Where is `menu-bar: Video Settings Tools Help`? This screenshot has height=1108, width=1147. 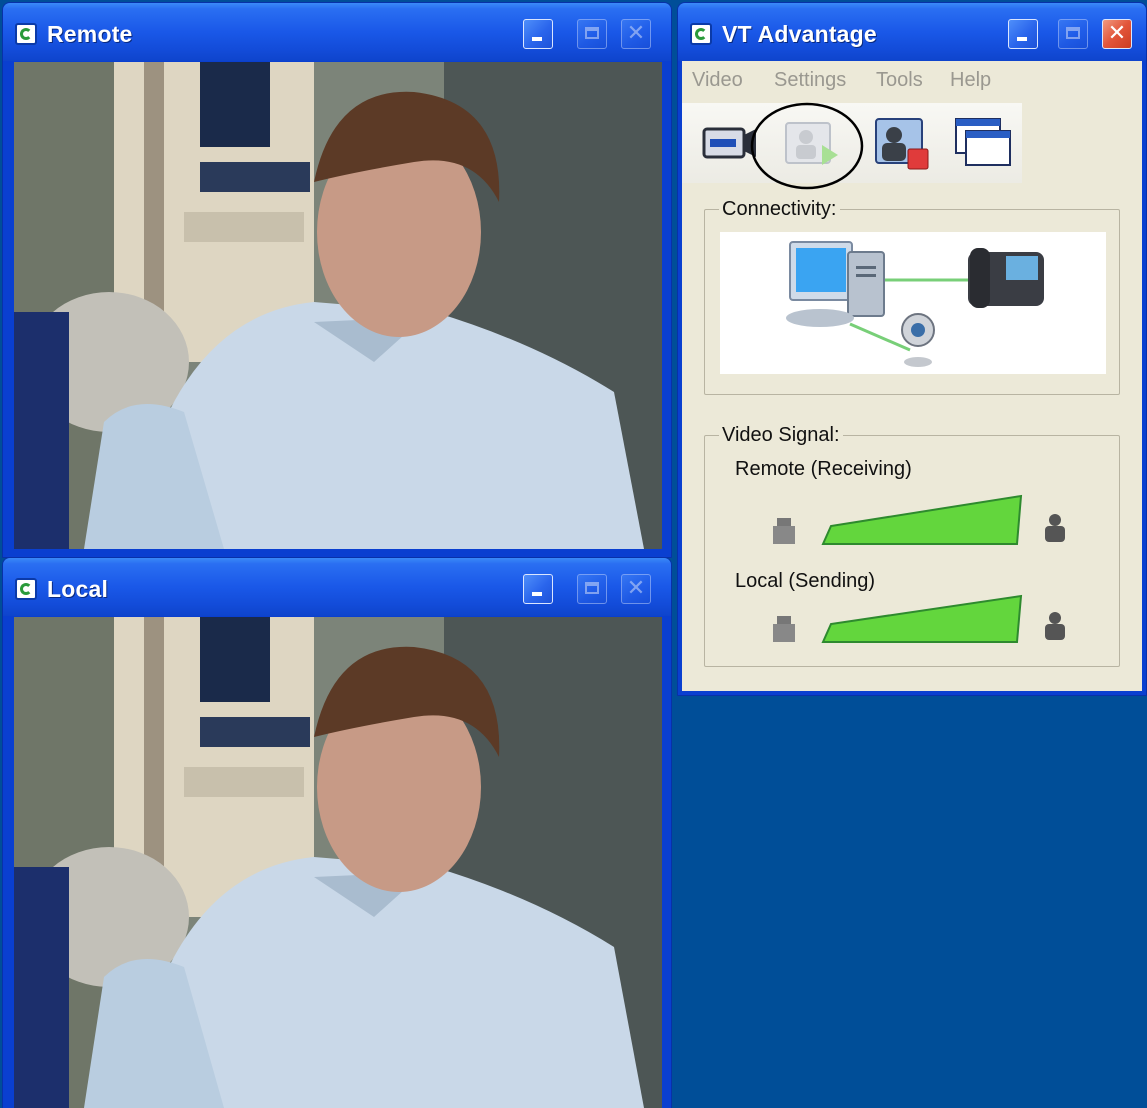 menu-bar: Video Settings Tools Help is located at coordinates (912, 80).